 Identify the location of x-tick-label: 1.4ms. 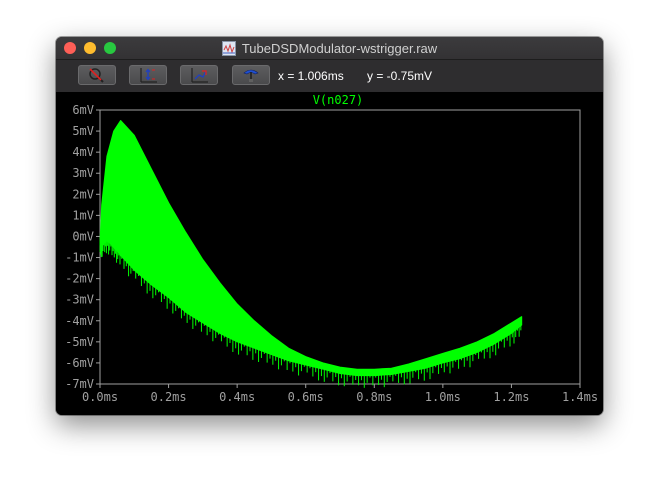
(580, 397).